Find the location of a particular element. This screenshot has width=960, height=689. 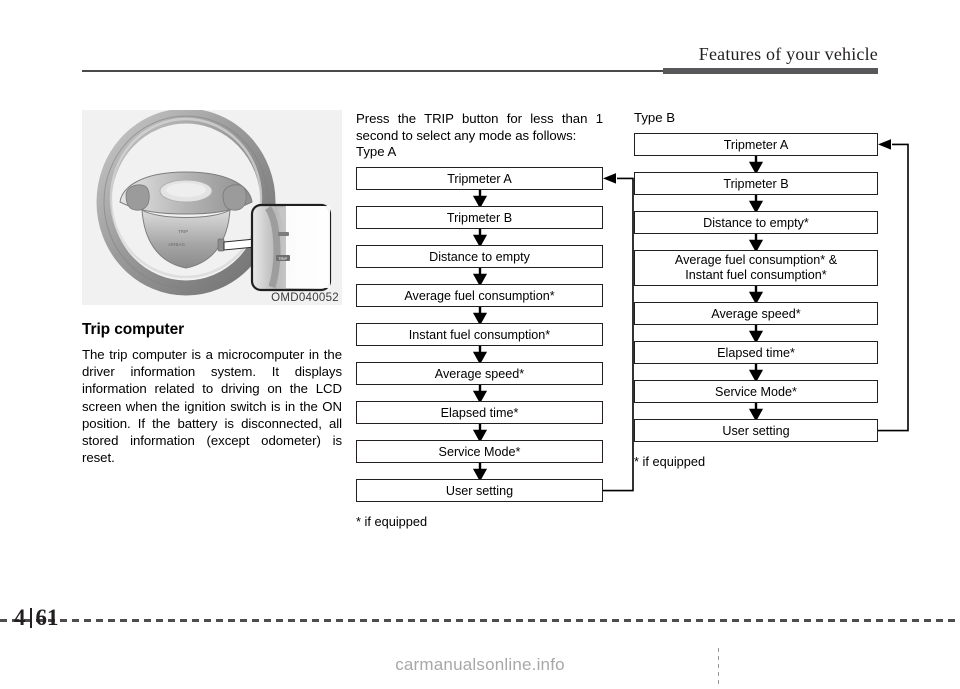

flow-step: Average fuel consumption* is located at coordinates (479, 296).